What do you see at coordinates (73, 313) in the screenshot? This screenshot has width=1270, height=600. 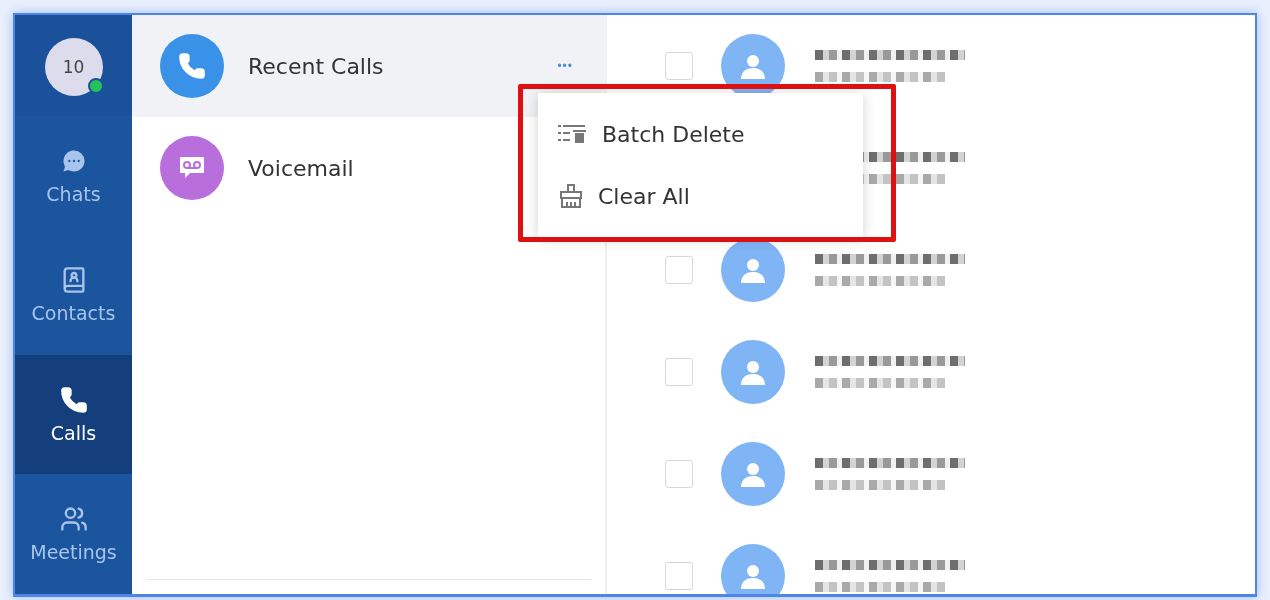 I see `nav-label: Contacts` at bounding box center [73, 313].